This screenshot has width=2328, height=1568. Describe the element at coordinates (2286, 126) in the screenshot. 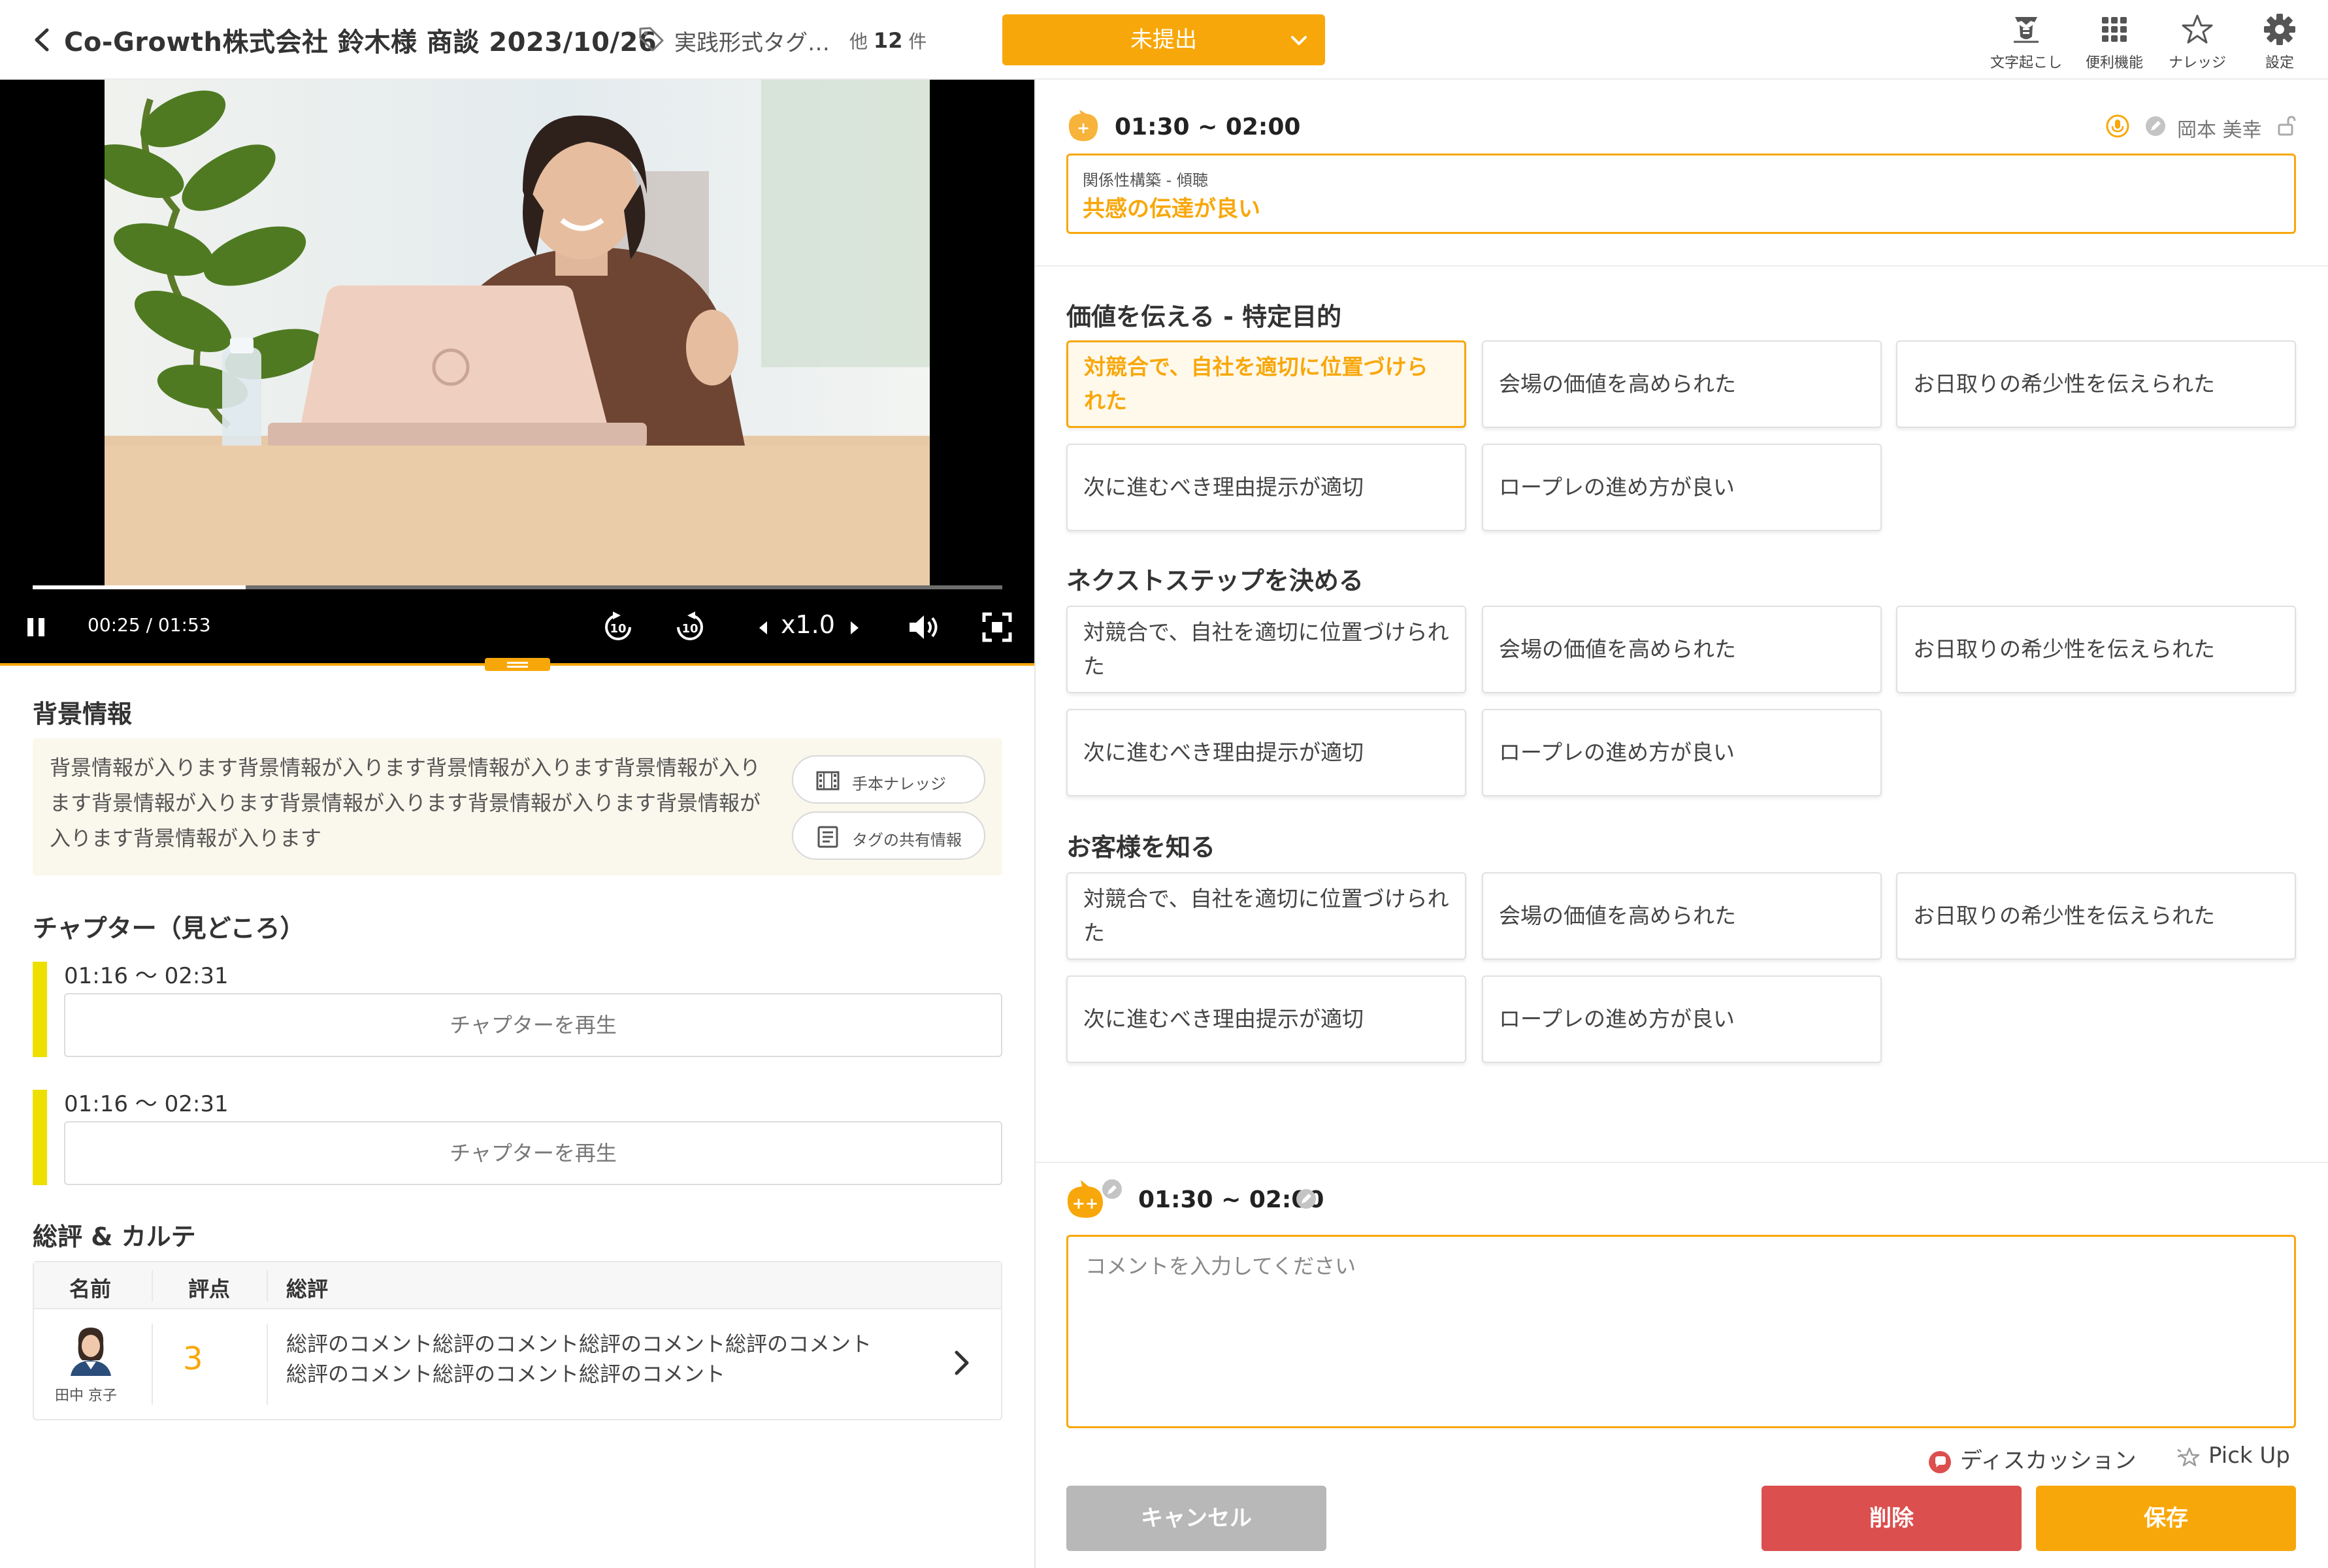

I see `unlock-icon` at that location.